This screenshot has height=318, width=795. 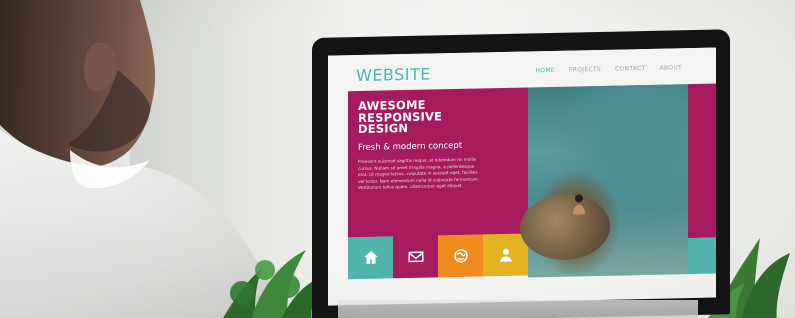 I want to click on tile-mail, so click(x=415, y=257).